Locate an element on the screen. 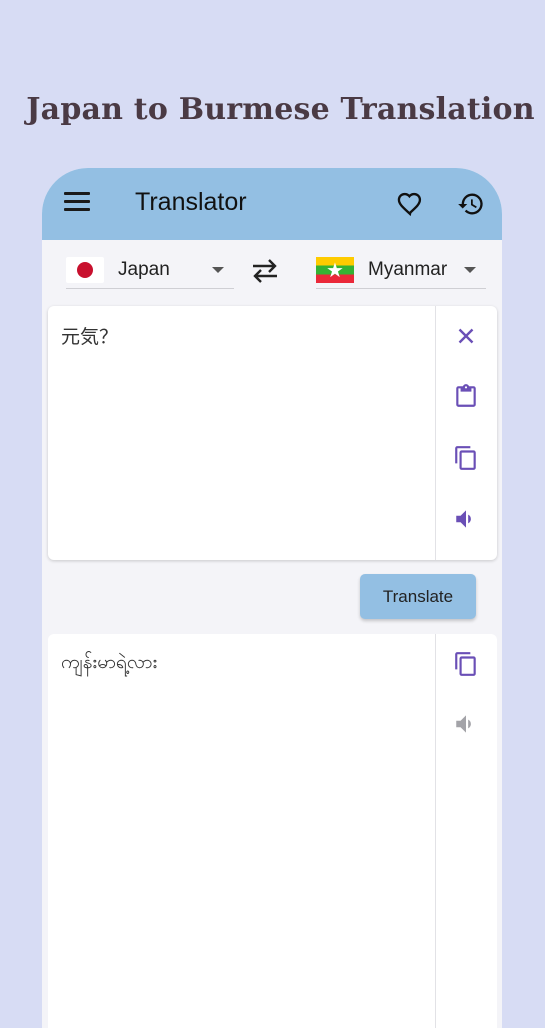  close-icon is located at coordinates (466, 336).